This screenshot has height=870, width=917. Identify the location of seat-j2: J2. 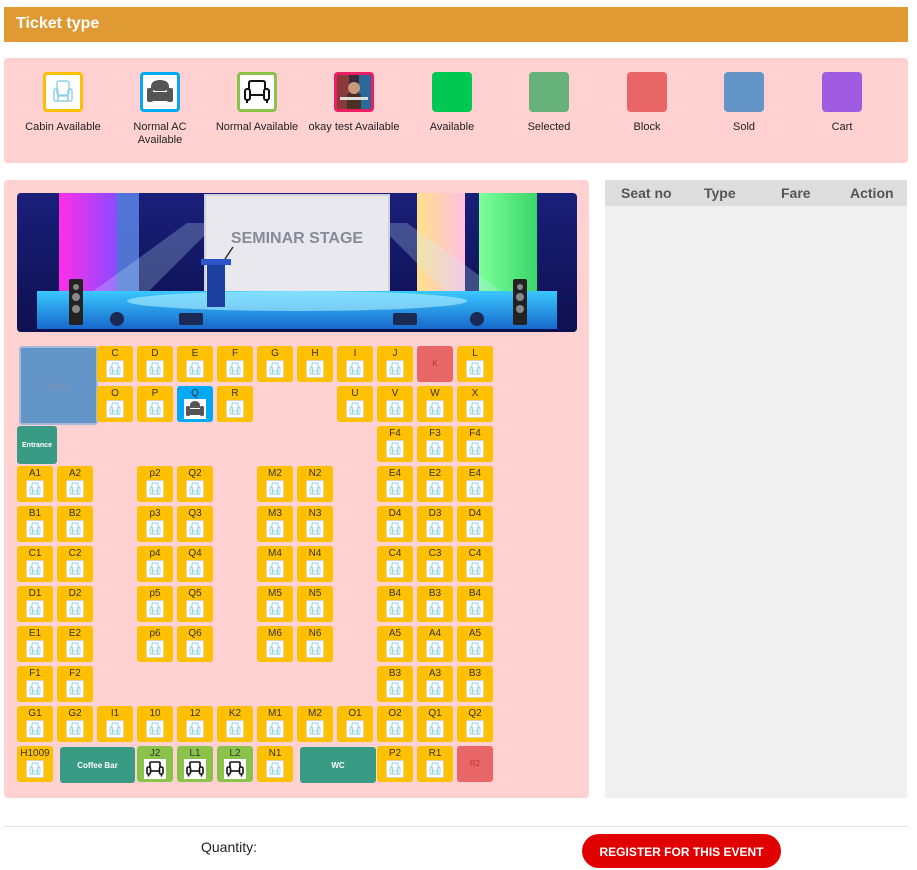
(155, 764).